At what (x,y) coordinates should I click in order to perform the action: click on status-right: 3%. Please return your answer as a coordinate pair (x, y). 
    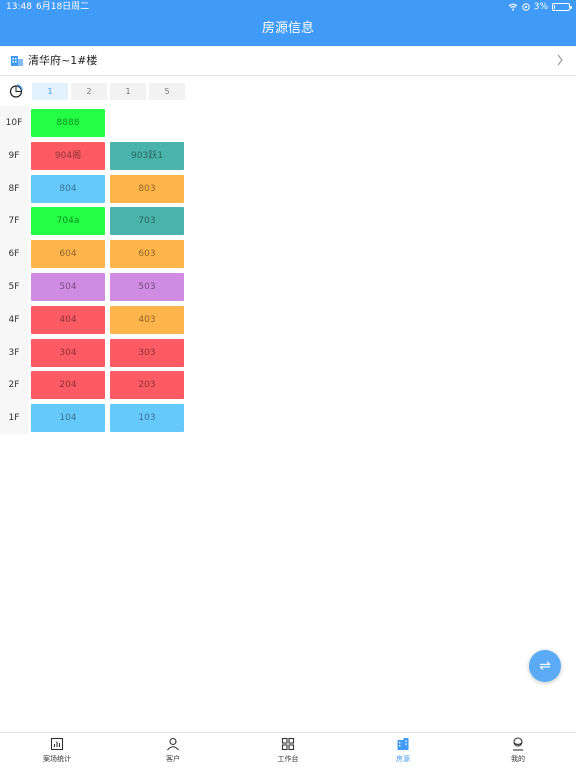
    Looking at the image, I should click on (540, 7).